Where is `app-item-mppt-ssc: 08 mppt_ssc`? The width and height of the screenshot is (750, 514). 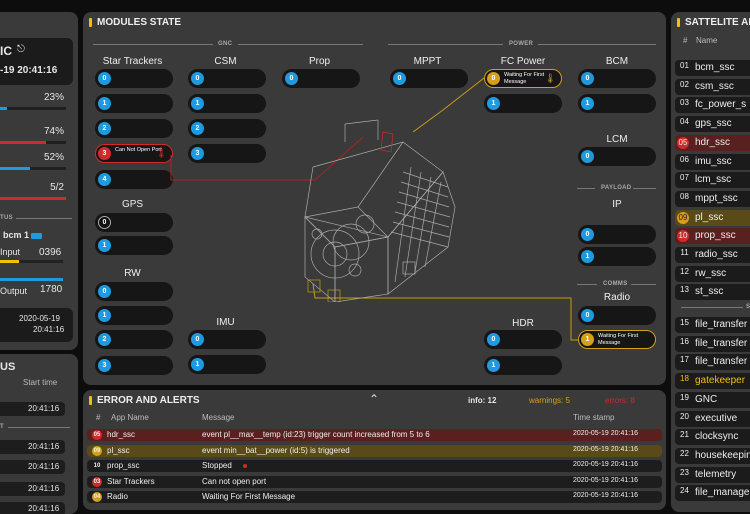 app-item-mppt-ssc: 08 mppt_ssc is located at coordinates (712, 198).